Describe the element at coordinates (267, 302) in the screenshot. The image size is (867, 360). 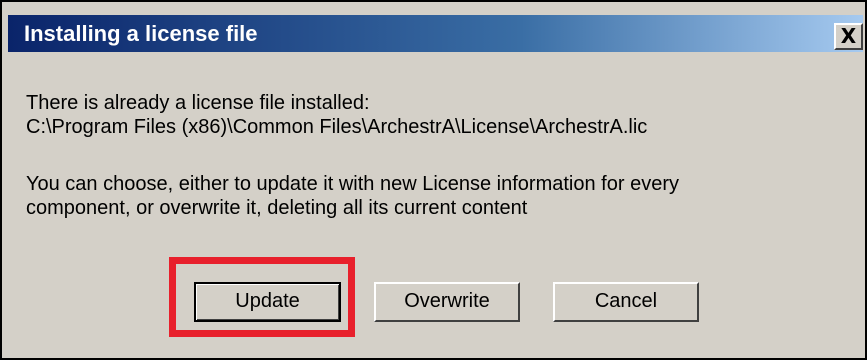
I see `update-button: Update` at that location.